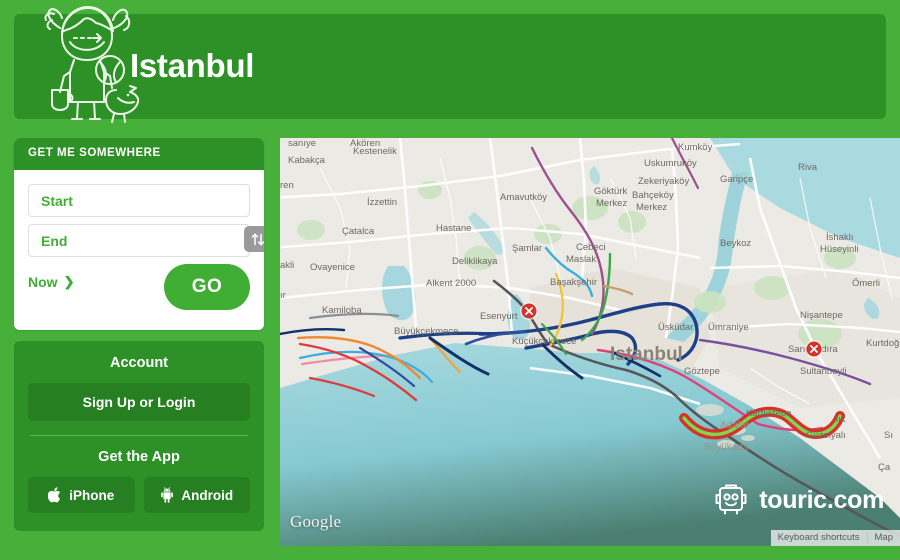 This screenshot has height=560, width=900. I want to click on map-attribution-bar: Keyboard shortcuts Map, so click(835, 538).